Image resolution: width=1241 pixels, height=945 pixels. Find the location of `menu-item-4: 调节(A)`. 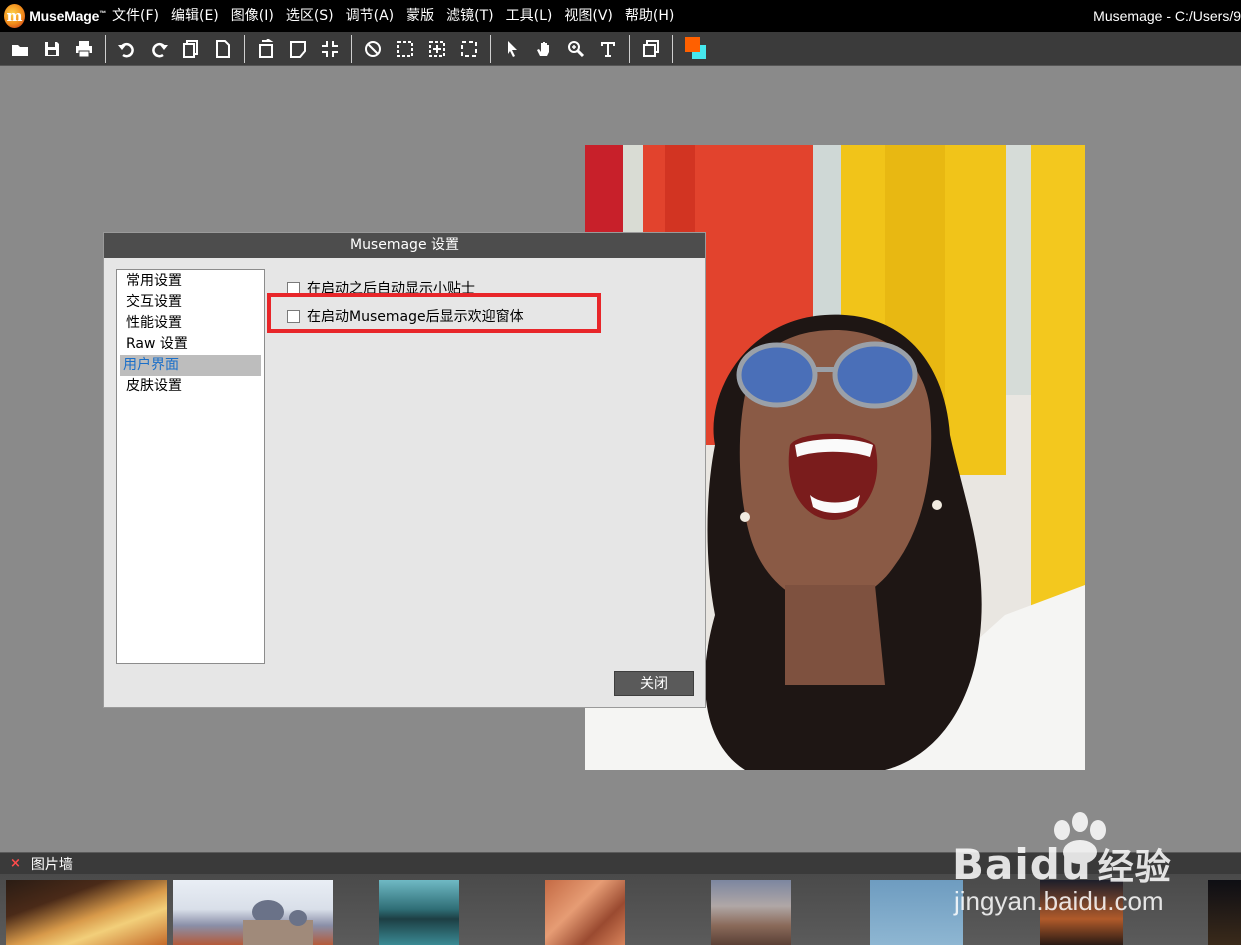

menu-item-4: 调节(A) is located at coordinates (370, 16).